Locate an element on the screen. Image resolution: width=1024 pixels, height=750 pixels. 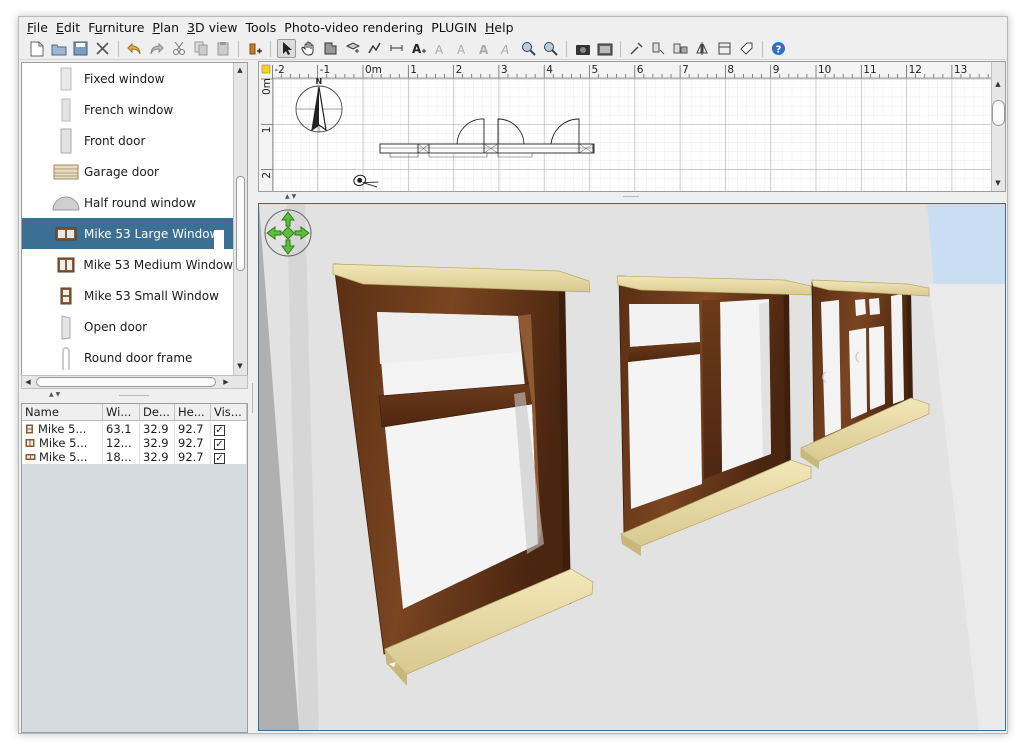
help-icon: ? is located at coordinates (778, 48).